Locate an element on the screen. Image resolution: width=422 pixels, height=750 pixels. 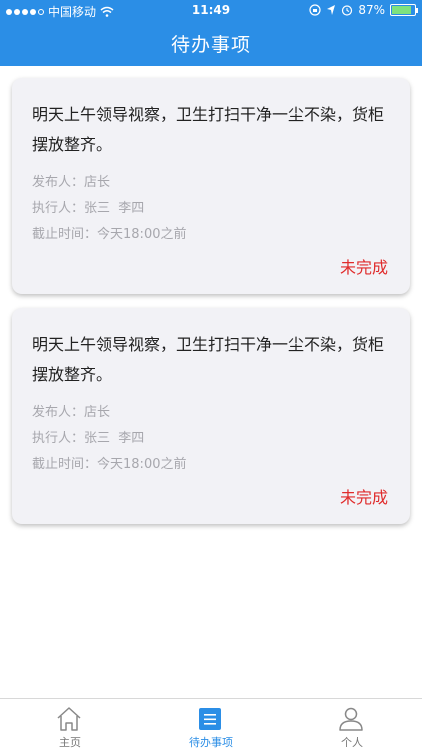
status-right: 87% is located at coordinates (363, 10).